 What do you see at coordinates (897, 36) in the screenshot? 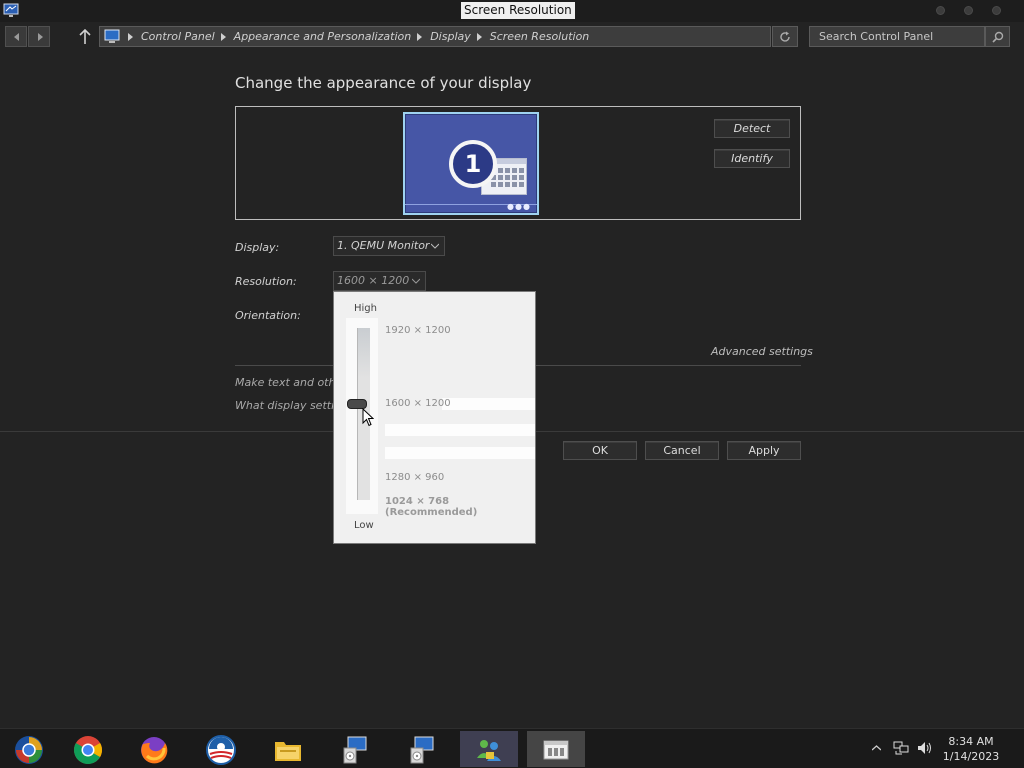
I see `search-input: Search Control Panel` at bounding box center [897, 36].